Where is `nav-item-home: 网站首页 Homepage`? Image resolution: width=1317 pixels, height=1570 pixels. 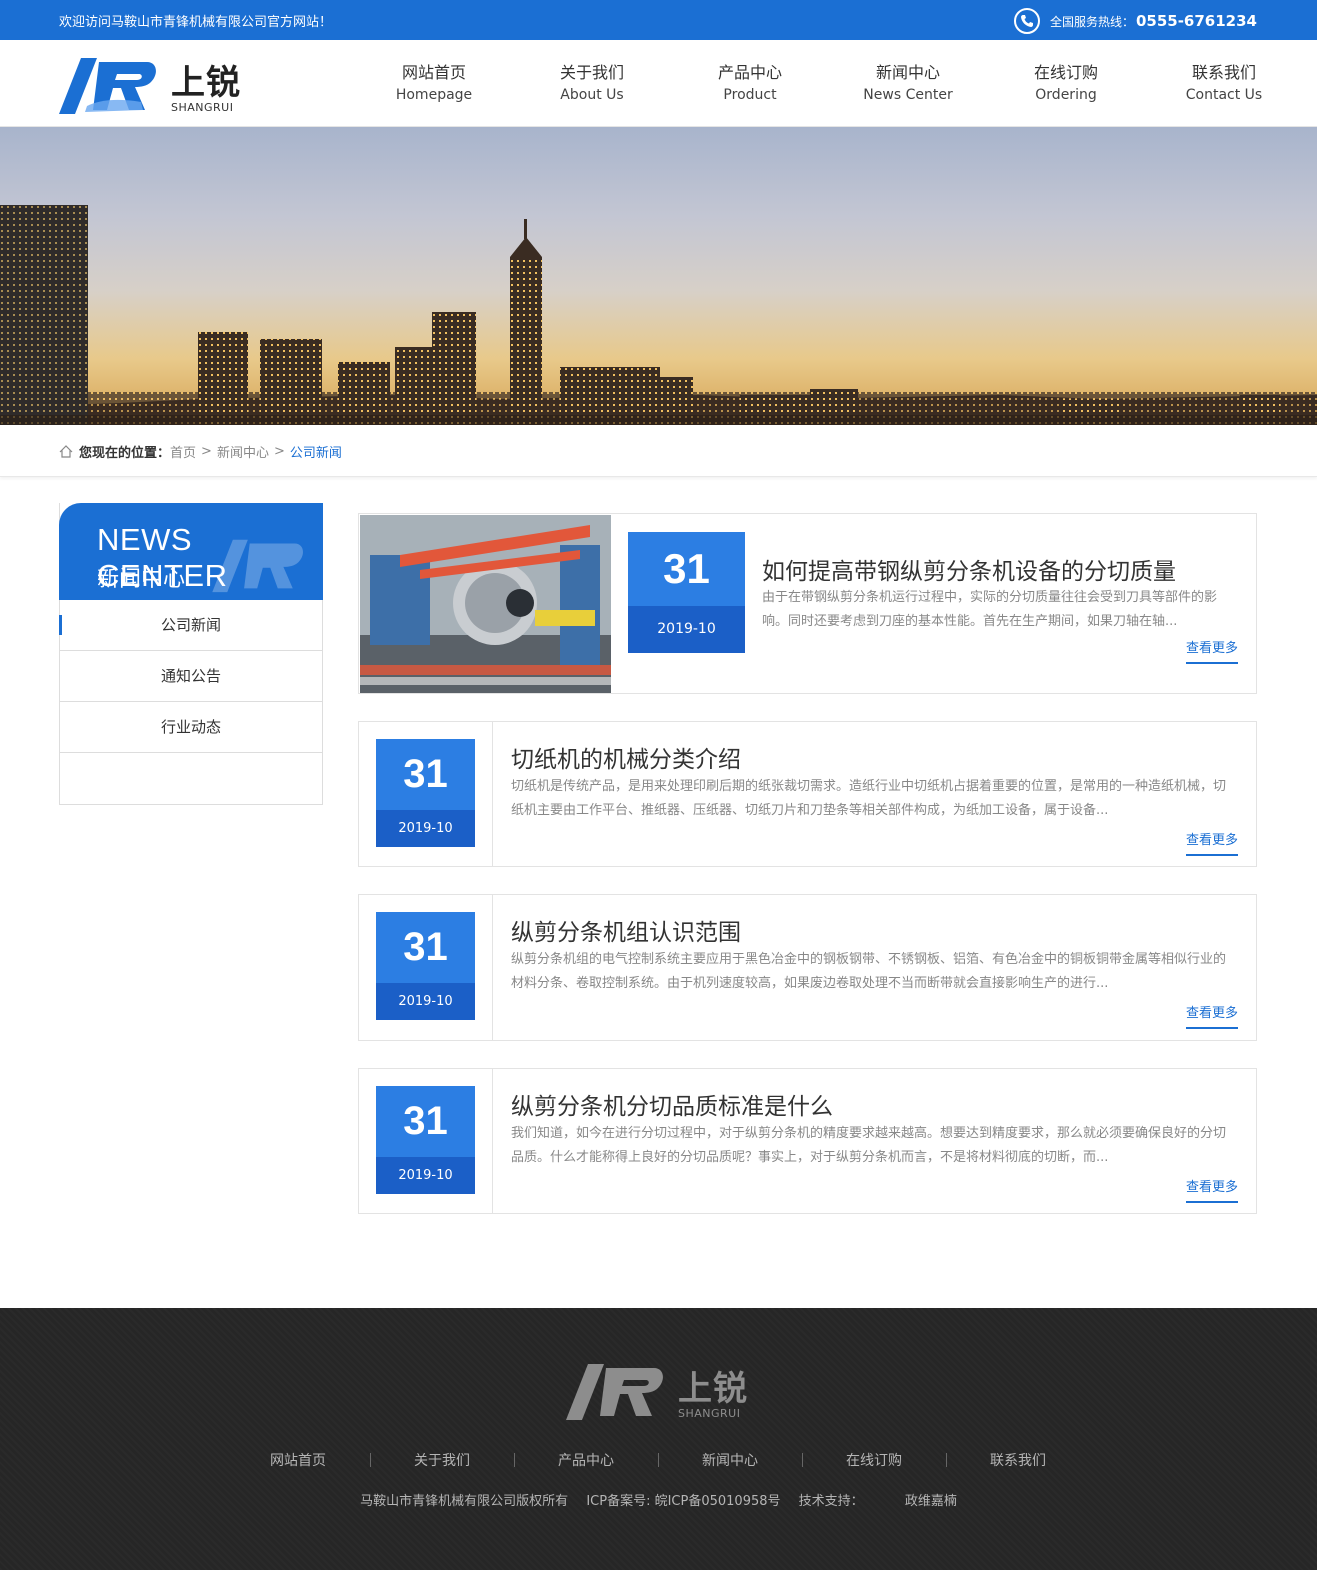 nav-item-home: 网站首页 Homepage is located at coordinates (434, 84).